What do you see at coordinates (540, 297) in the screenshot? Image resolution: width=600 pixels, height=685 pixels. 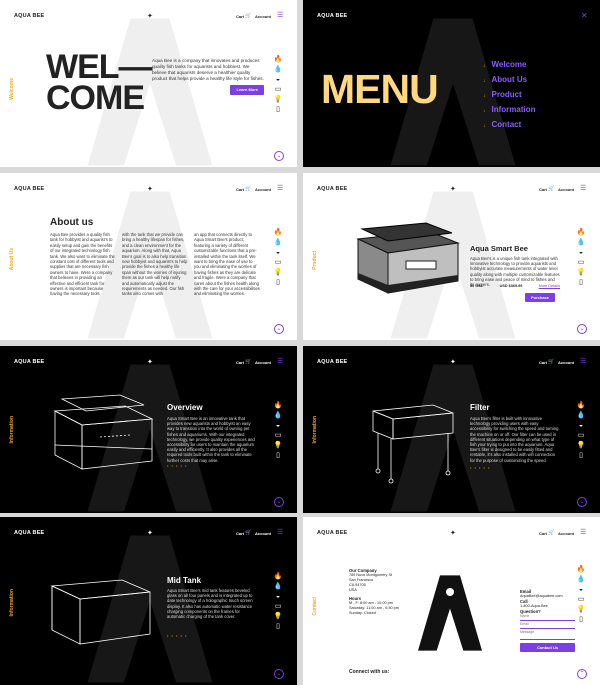 I see `purchase-button: Purchase` at bounding box center [540, 297].